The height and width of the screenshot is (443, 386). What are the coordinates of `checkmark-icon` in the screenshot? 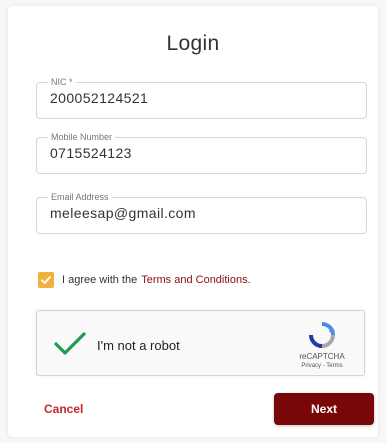 It's located at (46, 280).